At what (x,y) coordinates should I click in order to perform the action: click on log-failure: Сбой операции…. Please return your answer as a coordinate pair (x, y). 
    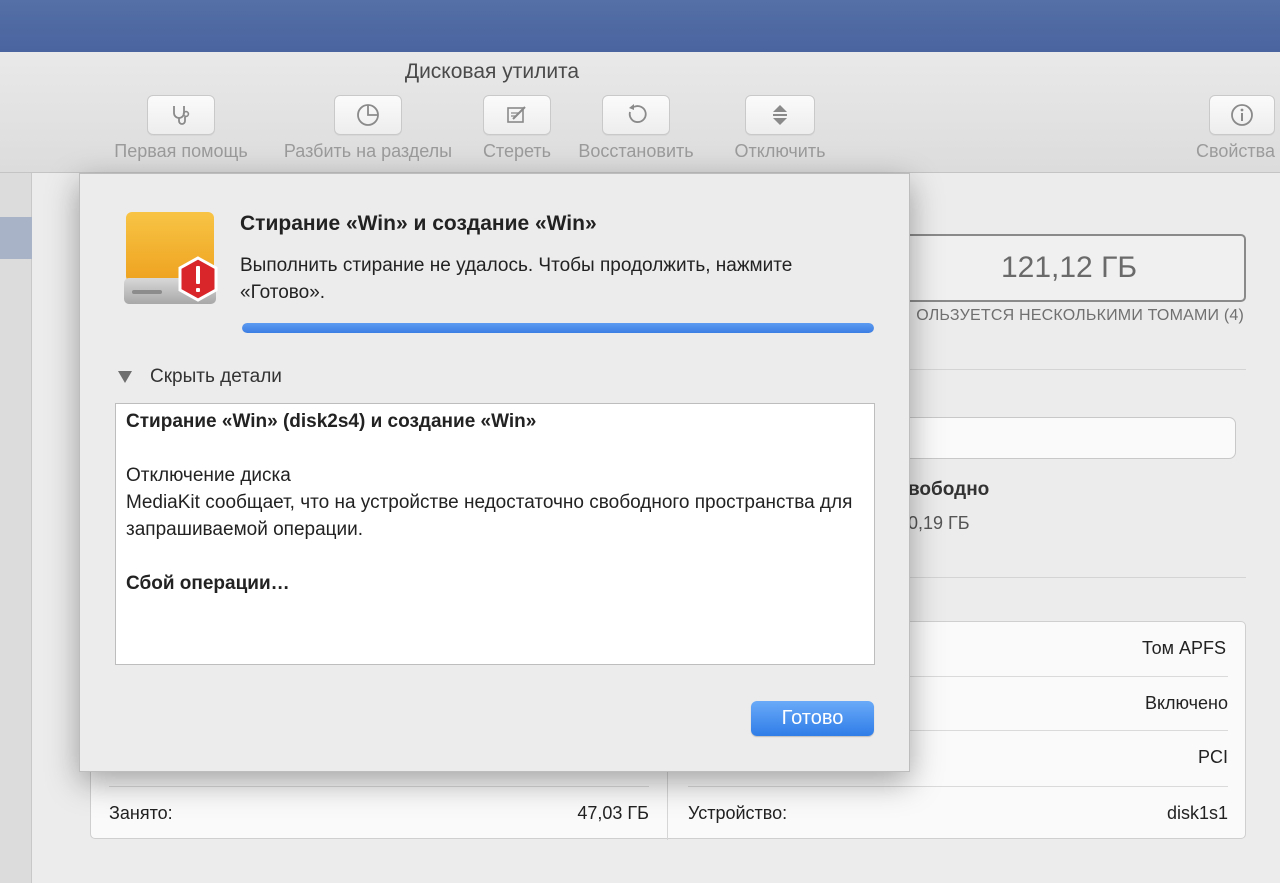
    Looking at the image, I should click on (208, 583).